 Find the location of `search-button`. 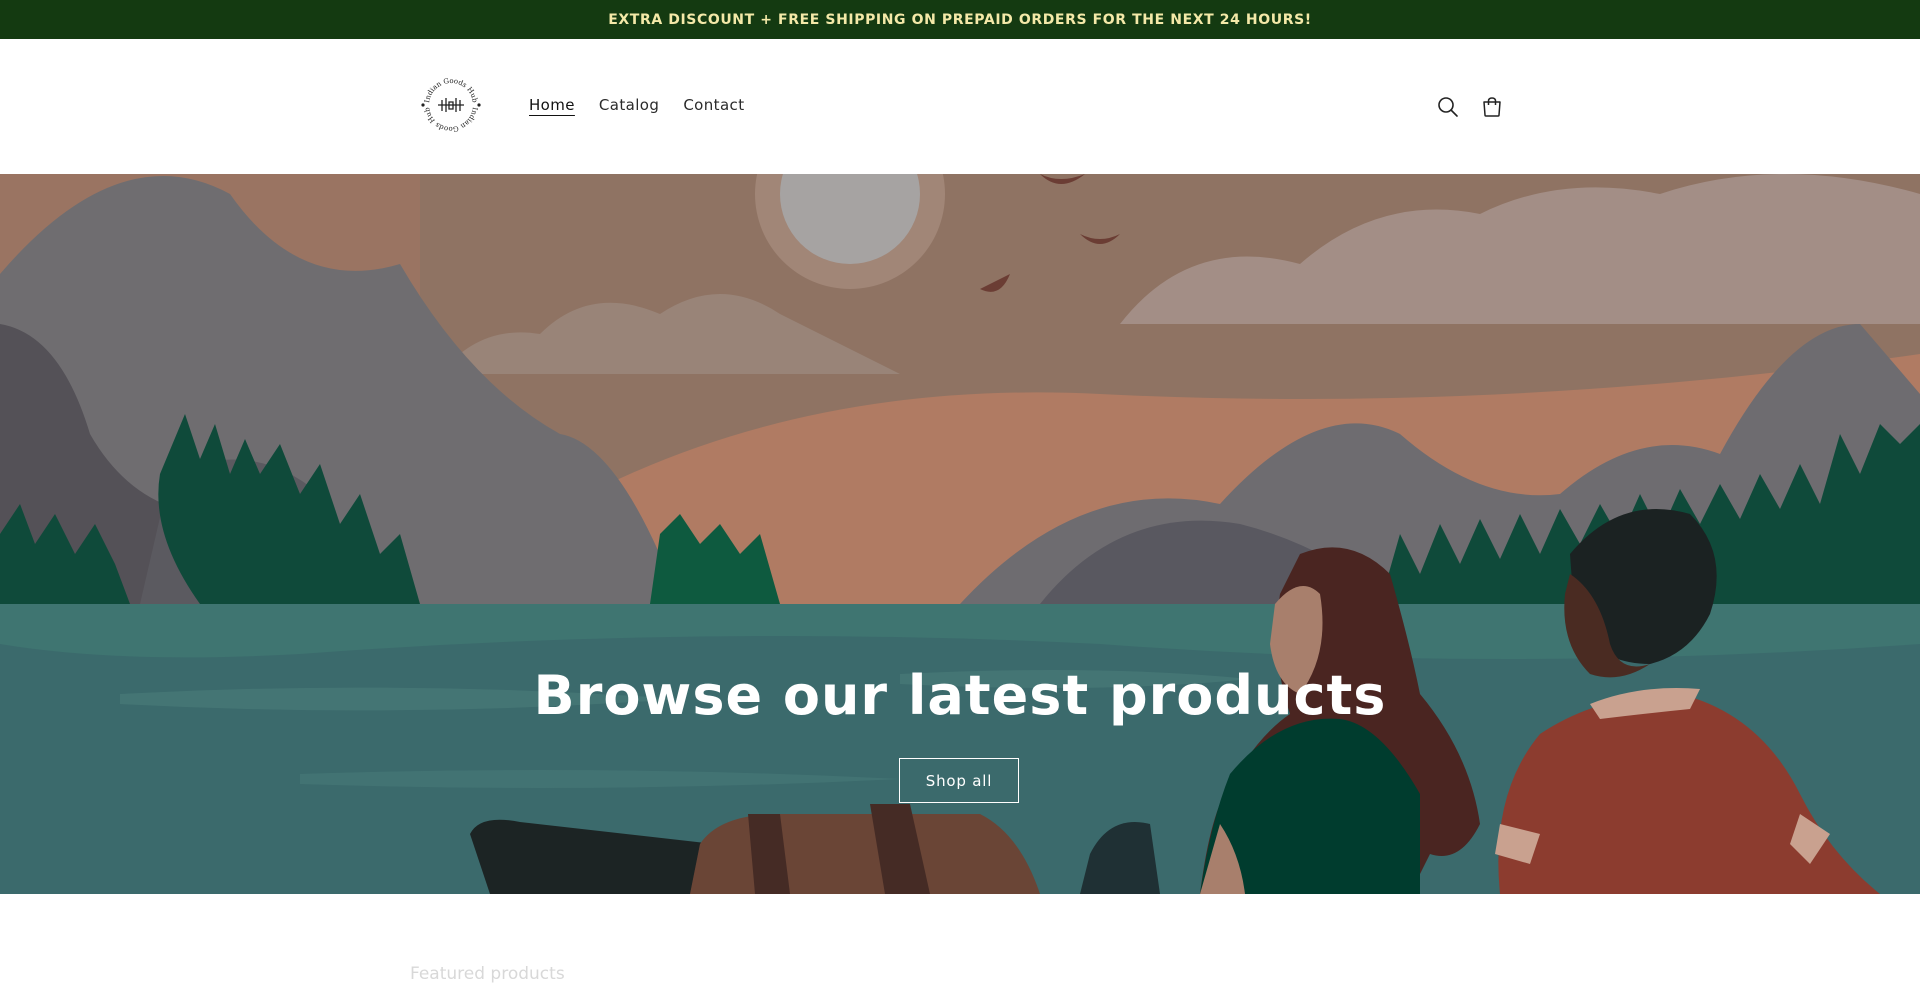

search-button is located at coordinates (1448, 107).